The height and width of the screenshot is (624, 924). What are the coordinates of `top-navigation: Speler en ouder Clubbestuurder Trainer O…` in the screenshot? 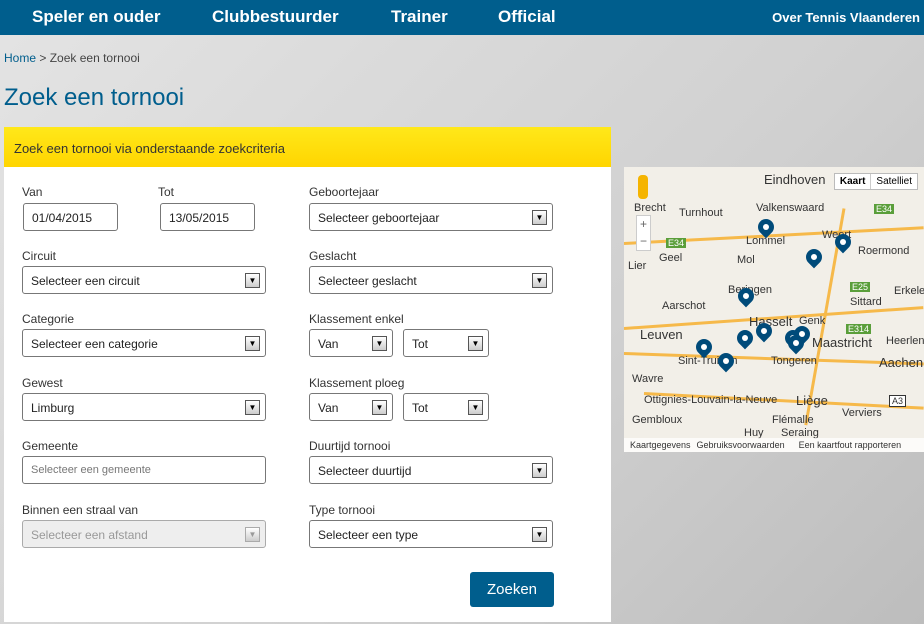 It's located at (462, 17).